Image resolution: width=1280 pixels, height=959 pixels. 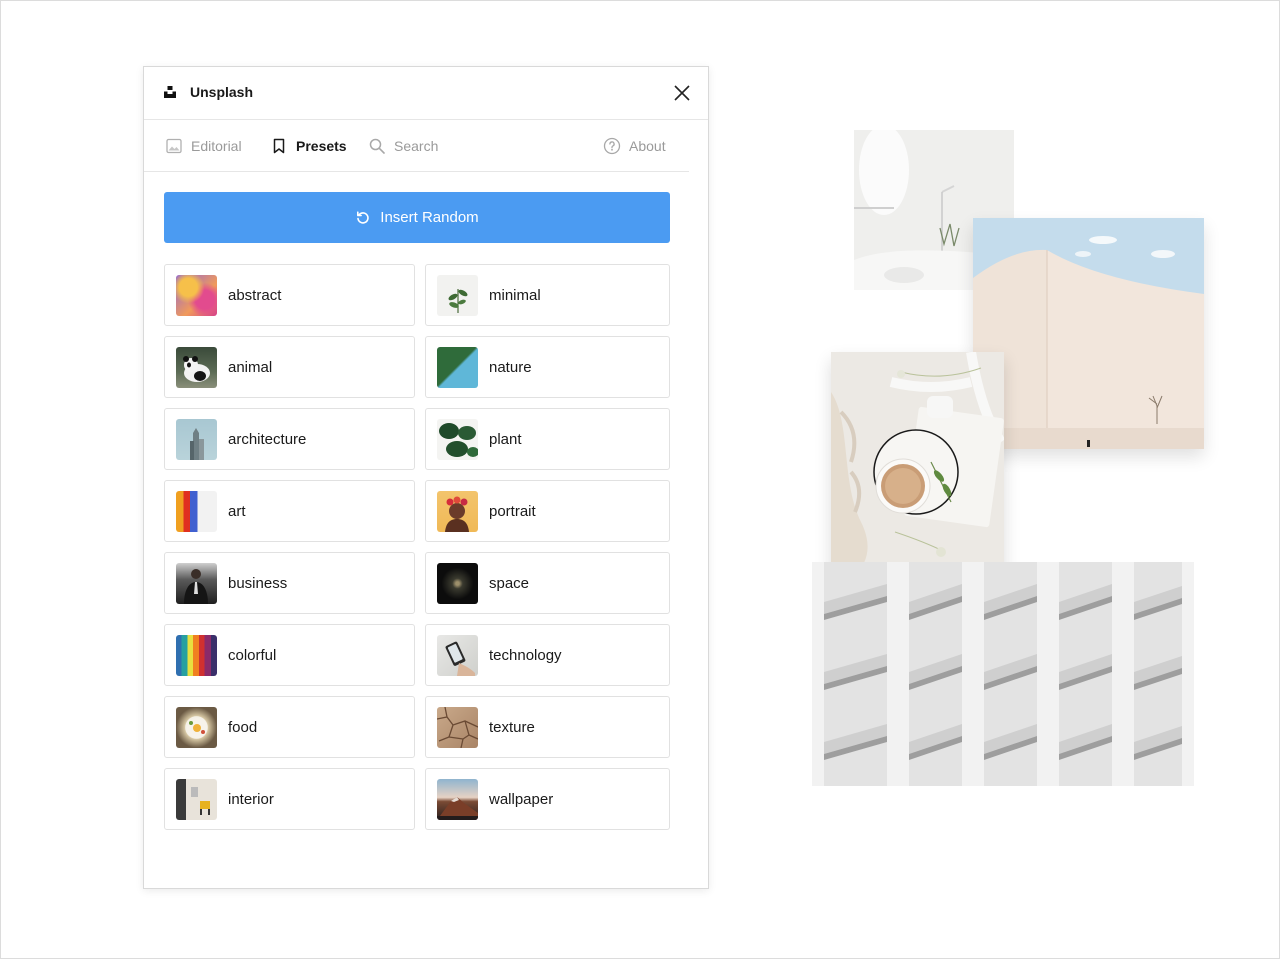 What do you see at coordinates (429, 217) in the screenshot?
I see `insert-random-label: Insert Random` at bounding box center [429, 217].